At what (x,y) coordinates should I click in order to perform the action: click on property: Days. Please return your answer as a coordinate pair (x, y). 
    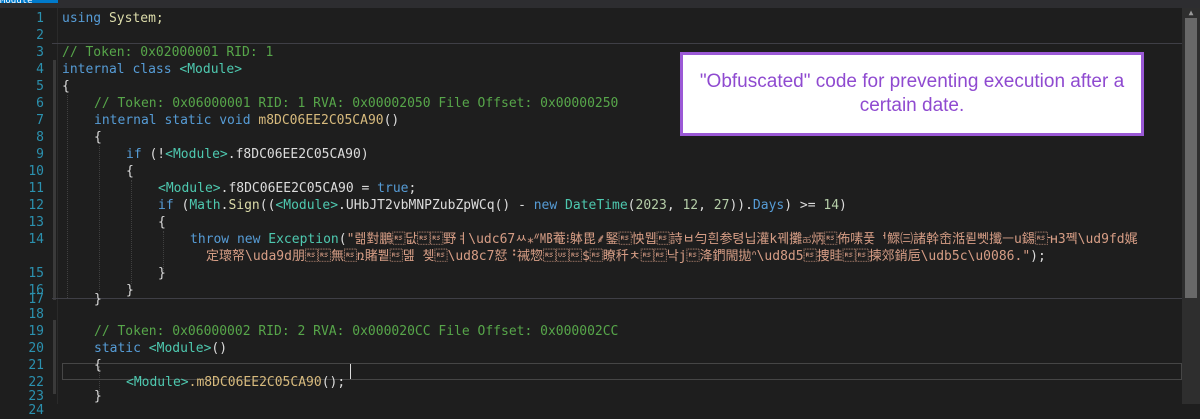
    Looking at the image, I should click on (768, 205).